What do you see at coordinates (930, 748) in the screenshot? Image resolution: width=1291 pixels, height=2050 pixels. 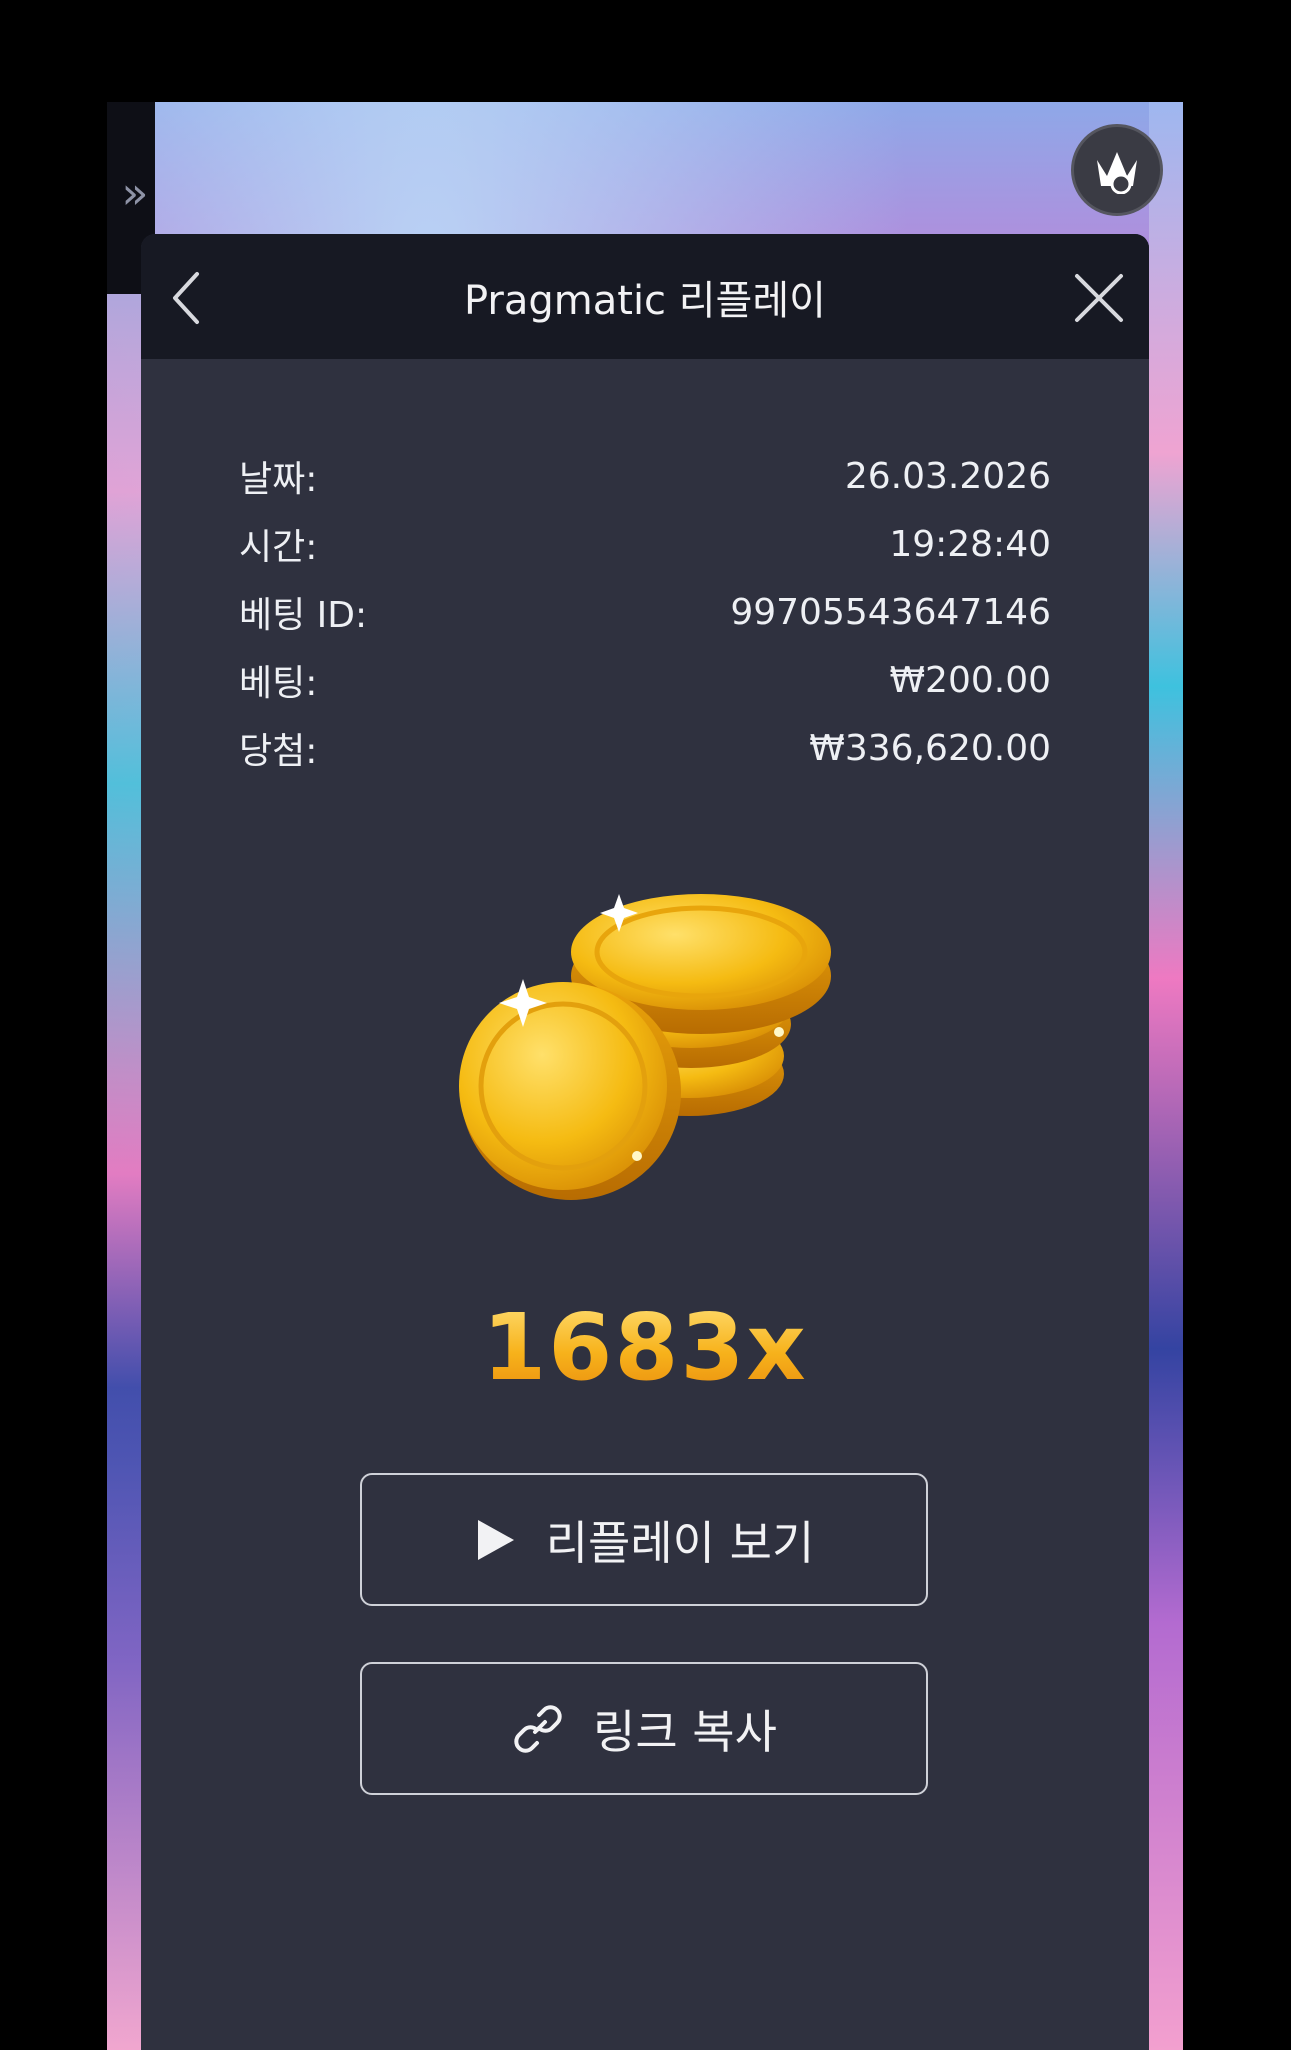 I see `win-value: ₩336,620.00` at bounding box center [930, 748].